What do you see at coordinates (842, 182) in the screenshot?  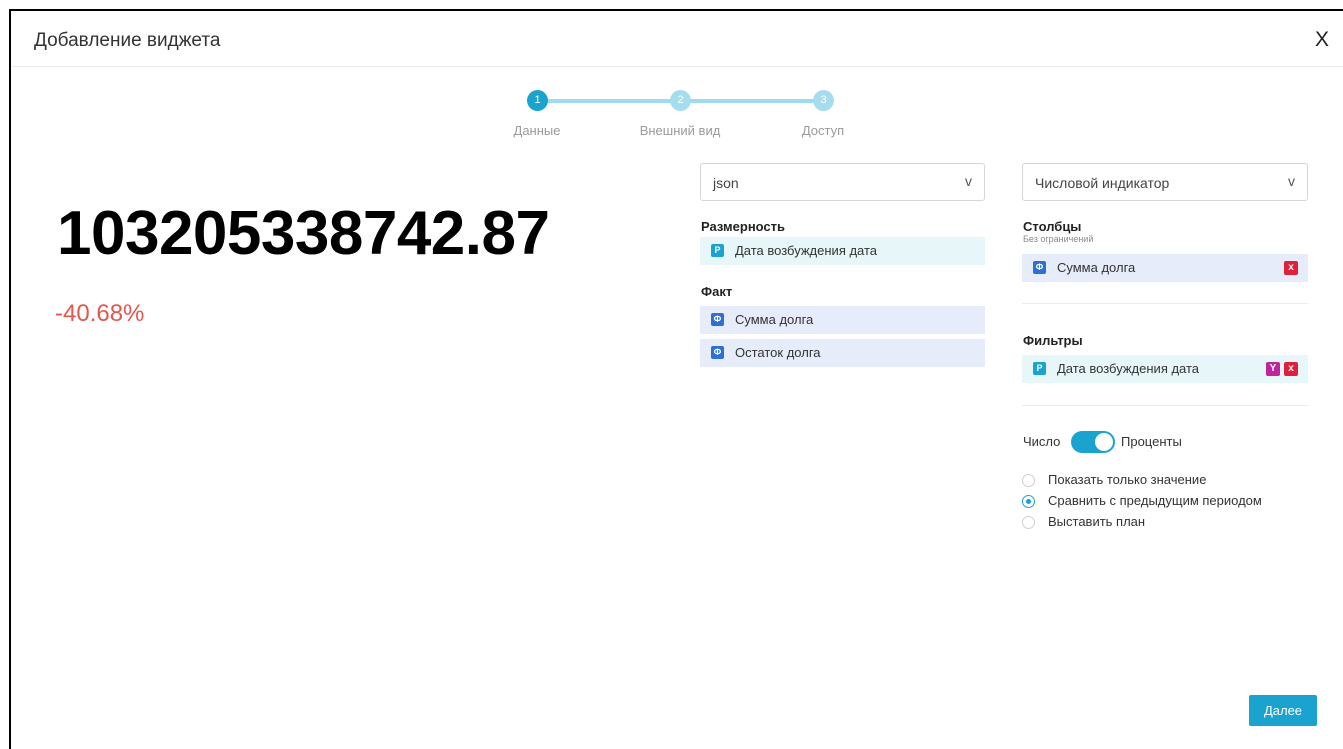 I see `data-source-select: json v` at bounding box center [842, 182].